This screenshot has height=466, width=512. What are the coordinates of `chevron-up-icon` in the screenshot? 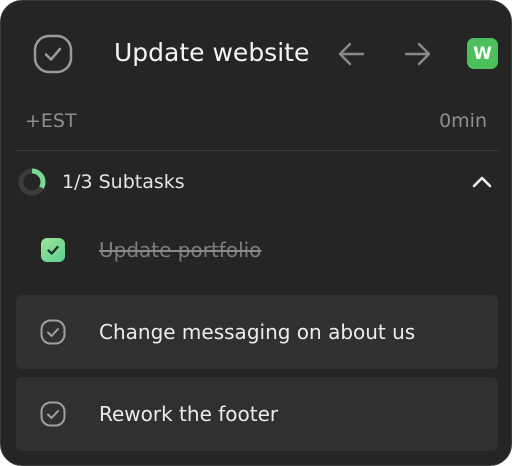 It's located at (482, 182).